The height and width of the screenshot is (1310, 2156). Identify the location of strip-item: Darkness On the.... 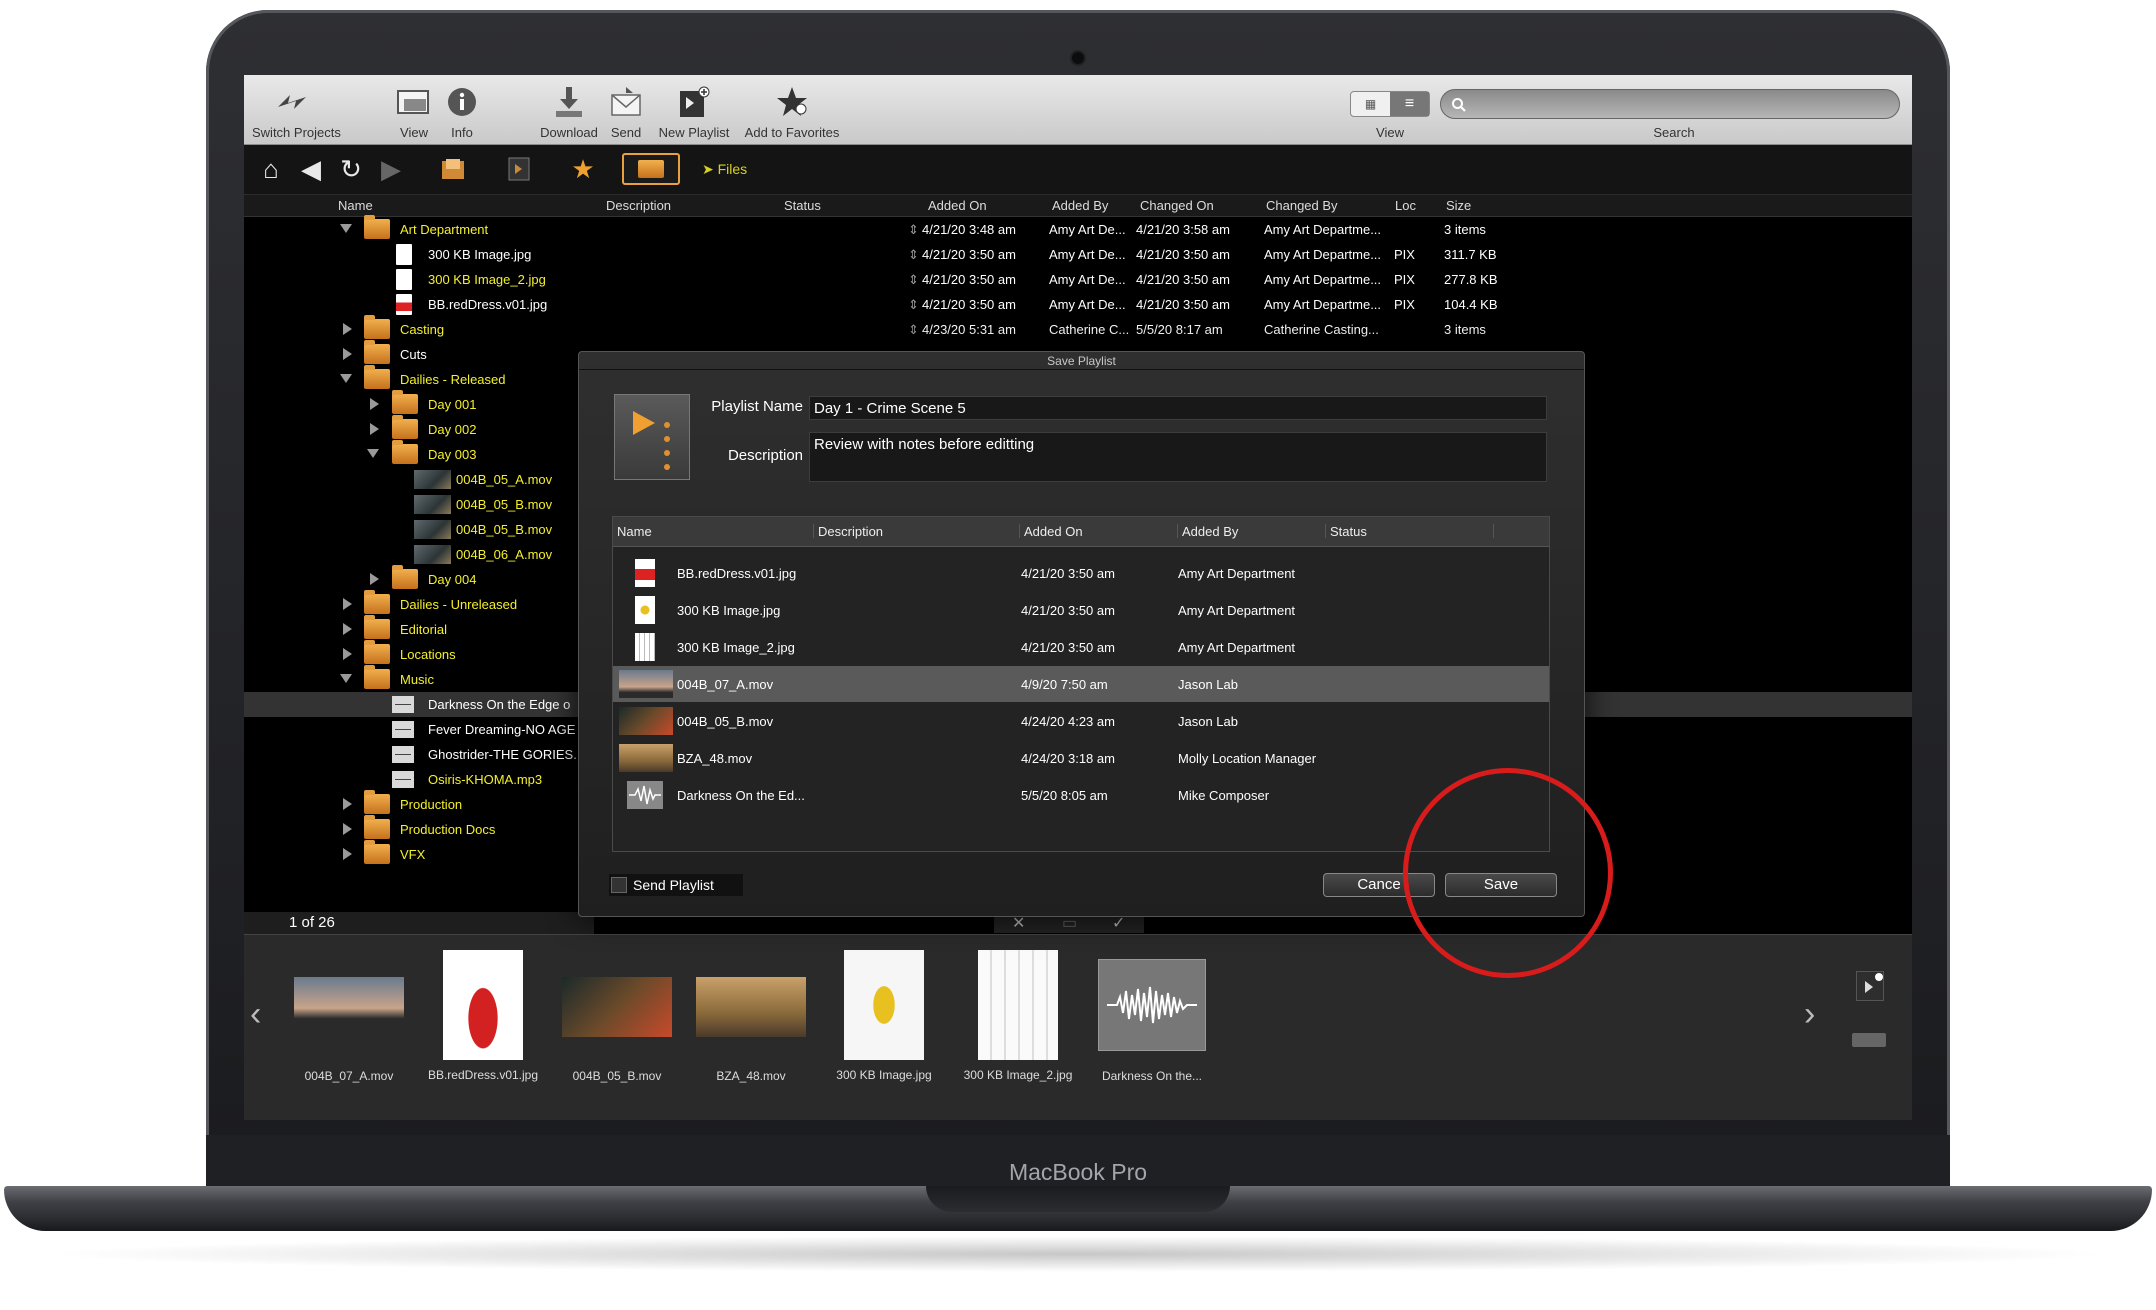
(1152, 1021).